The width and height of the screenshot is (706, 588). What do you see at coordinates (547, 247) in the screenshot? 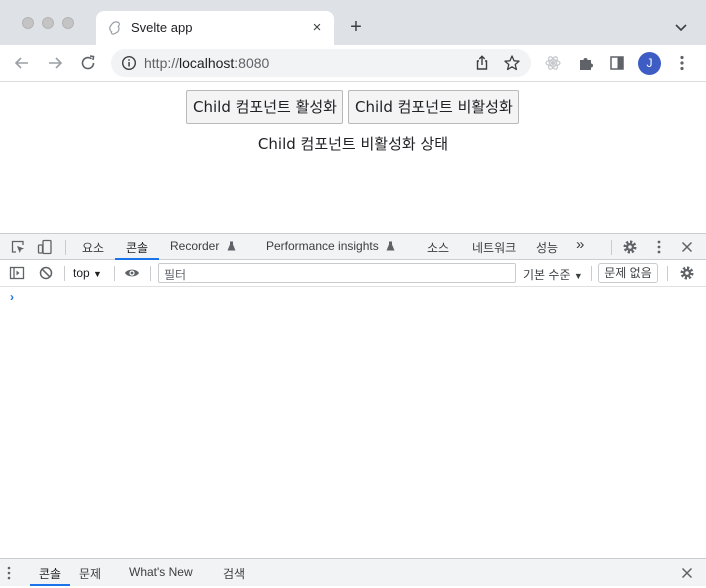
I see `tab-performance: 성능` at bounding box center [547, 247].